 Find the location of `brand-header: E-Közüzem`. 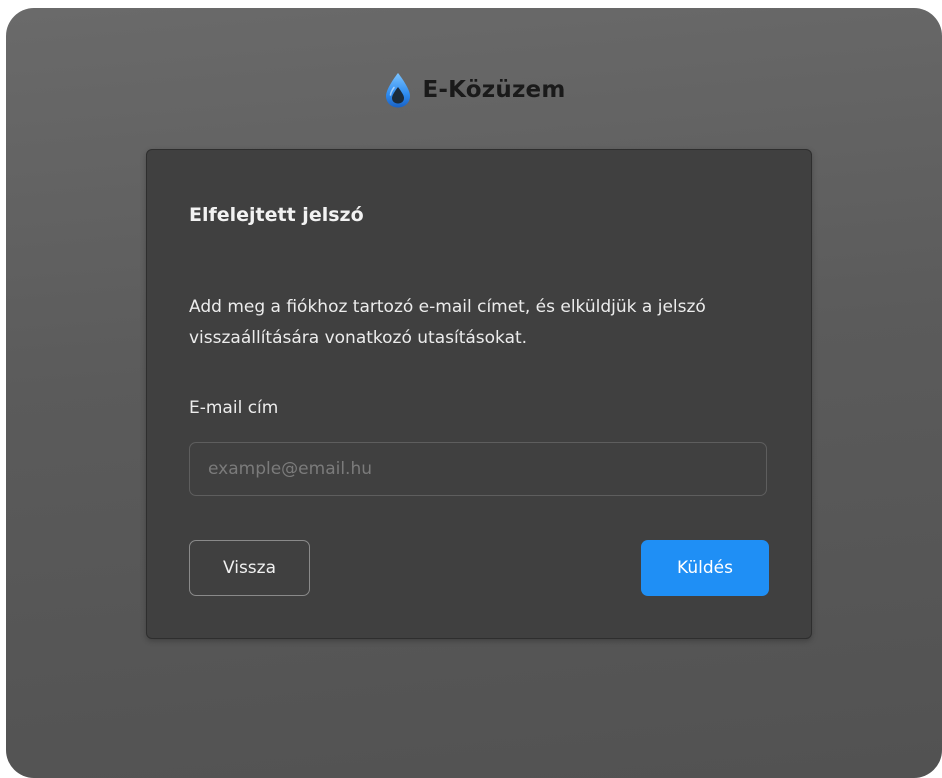

brand-header: E-Közüzem is located at coordinates (474, 90).